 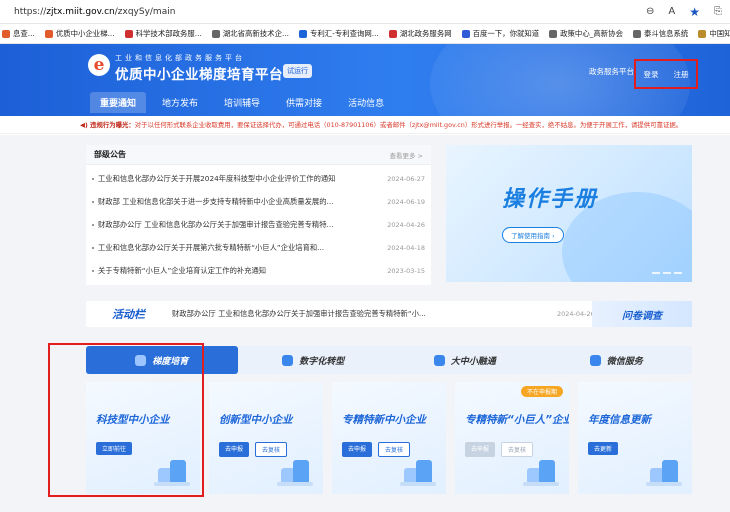 What do you see at coordinates (256, 420) in the screenshot?
I see `card-title: 创新型中小企业` at bounding box center [256, 420].